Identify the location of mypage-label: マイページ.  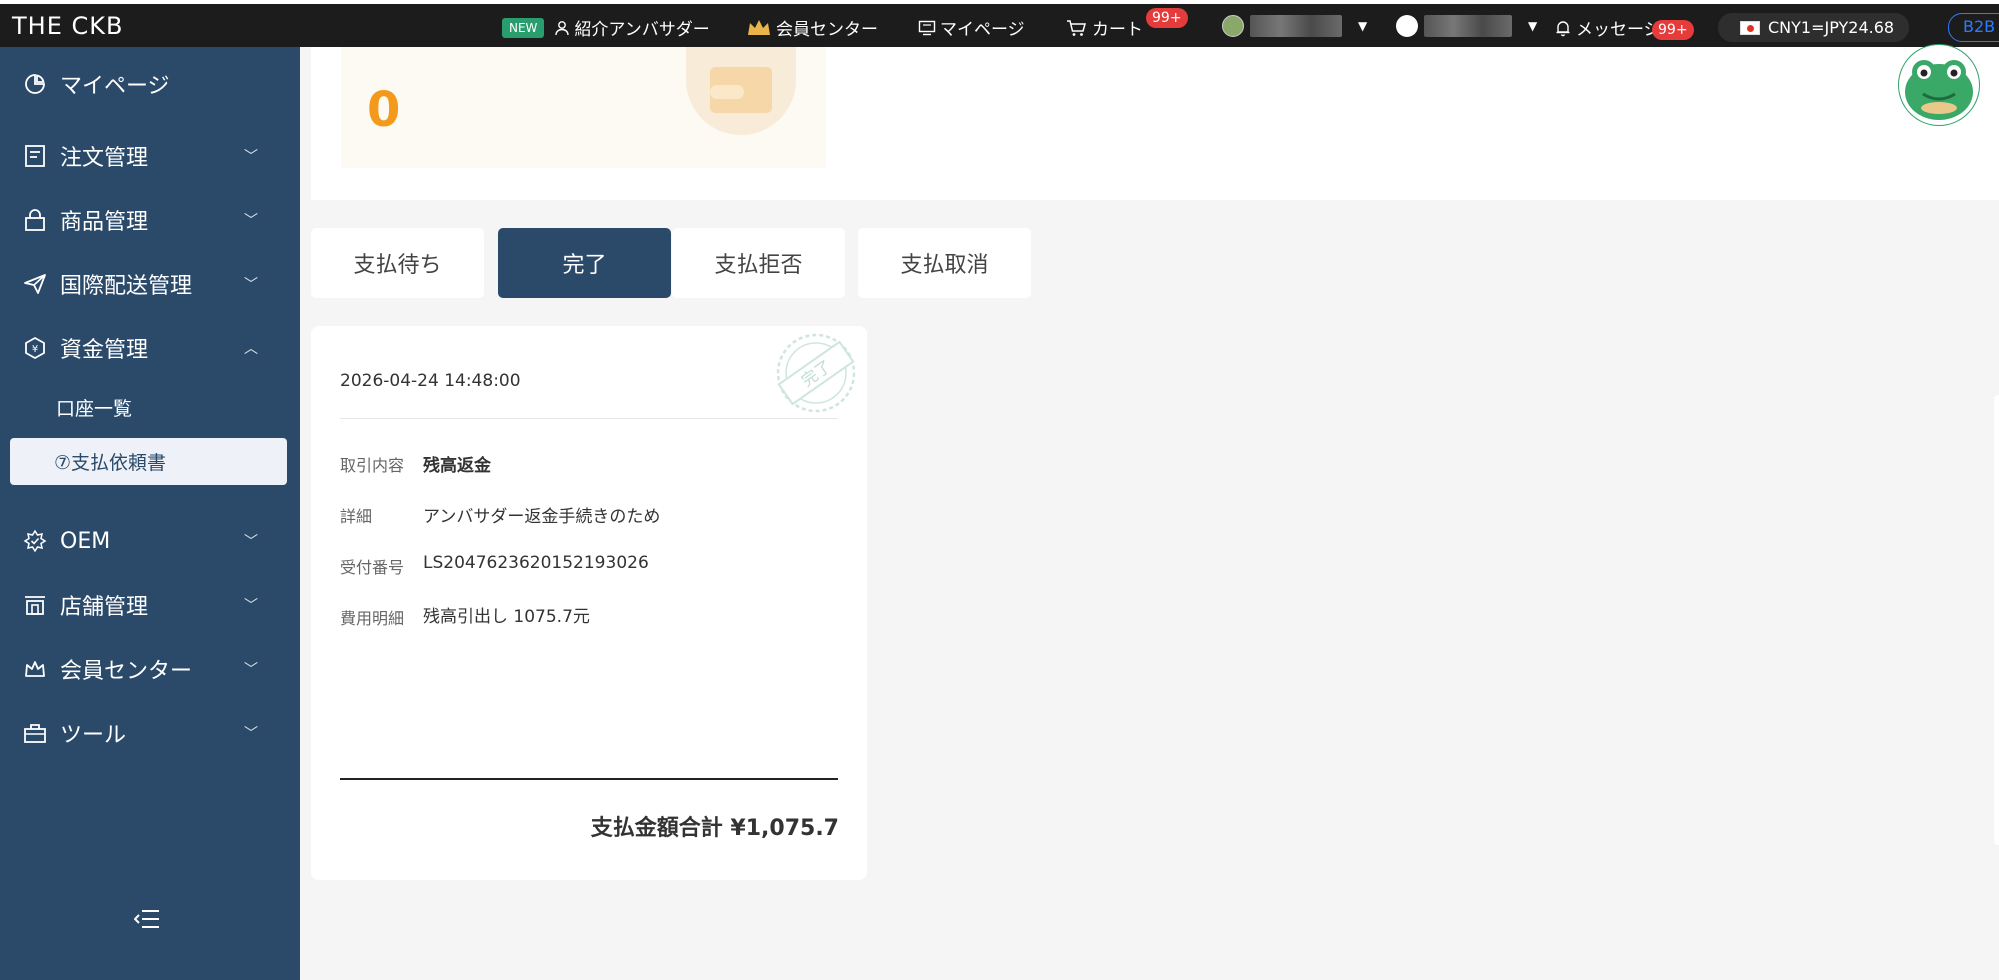
(982, 30).